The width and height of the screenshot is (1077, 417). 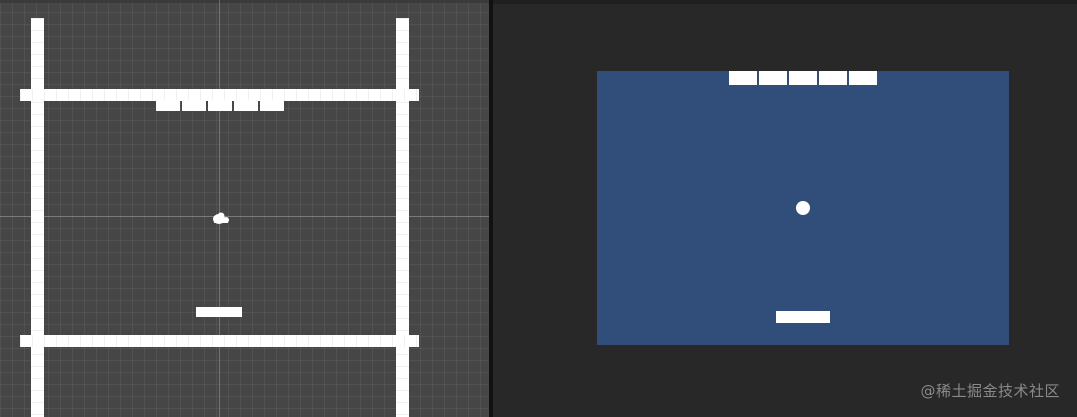 I want to click on game-ball, so click(x=803, y=208).